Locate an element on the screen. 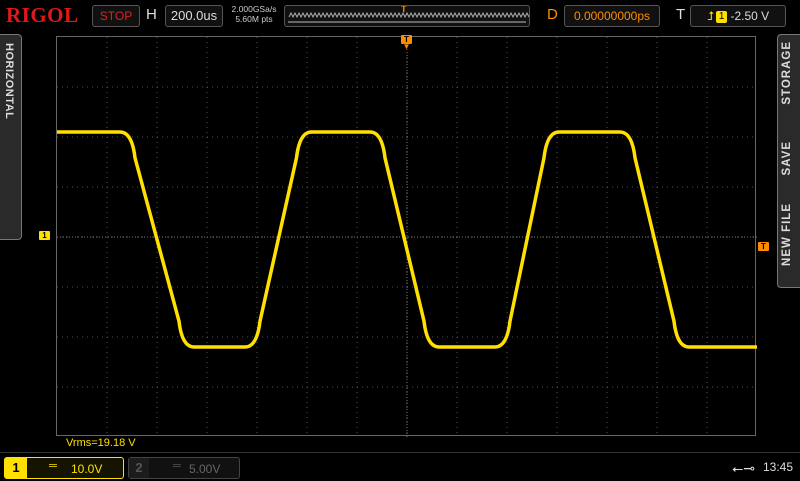  memory-overview-bar: T is located at coordinates (407, 16).